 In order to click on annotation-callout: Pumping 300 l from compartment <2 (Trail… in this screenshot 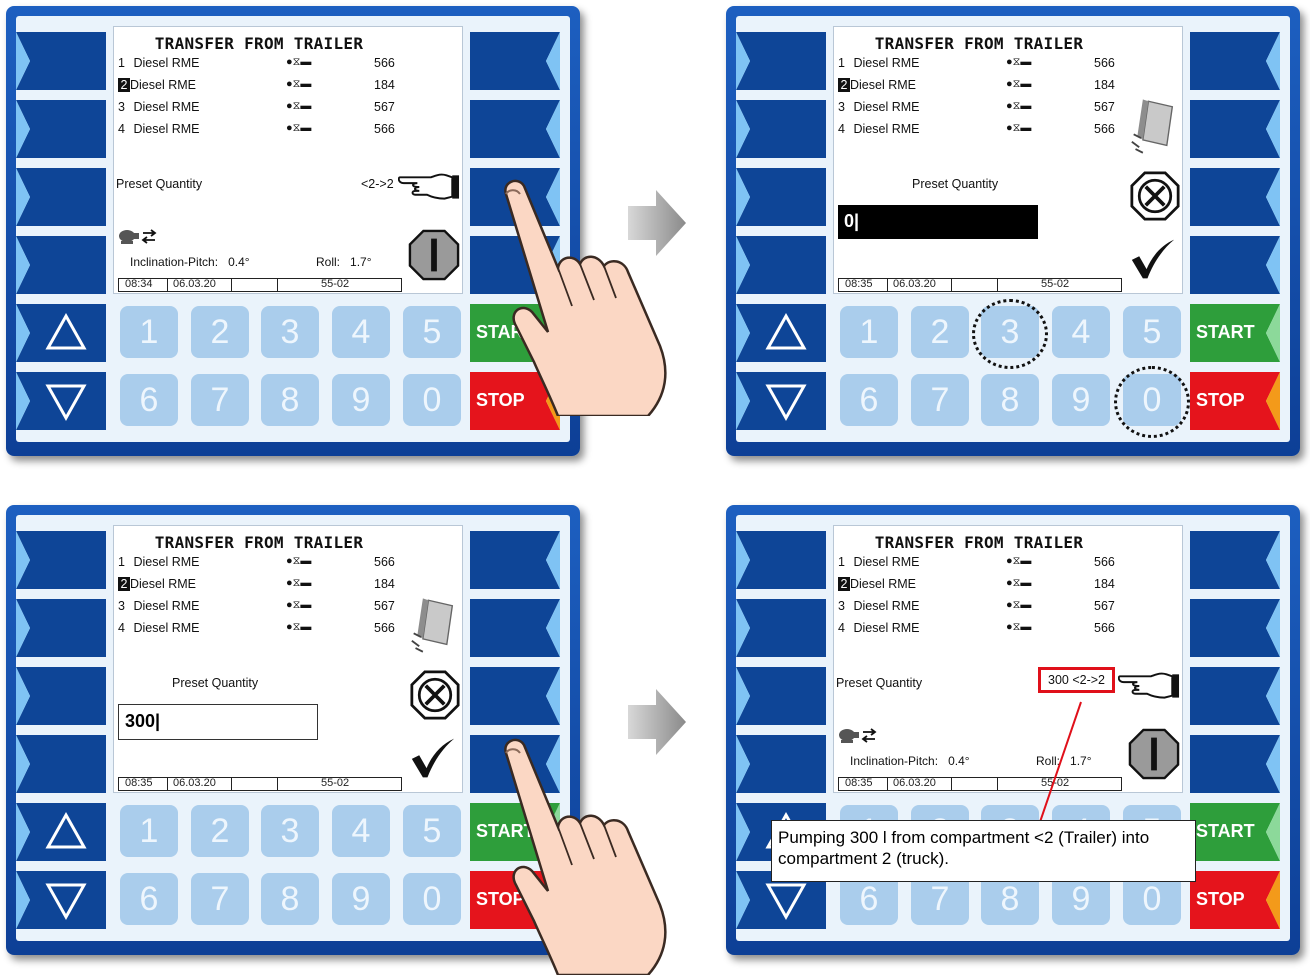, I will do `click(983, 851)`.